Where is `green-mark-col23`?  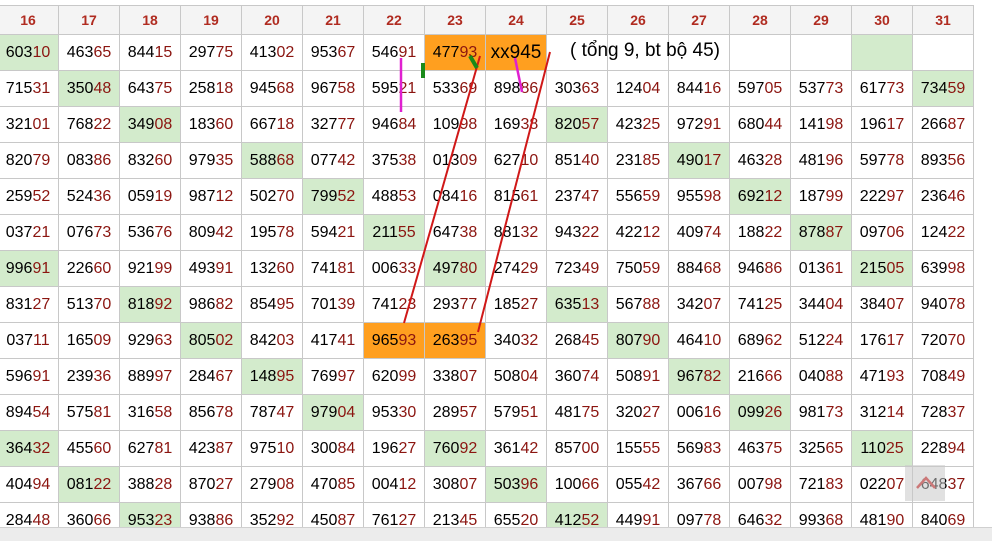 green-mark-col23 is located at coordinates (473, 62).